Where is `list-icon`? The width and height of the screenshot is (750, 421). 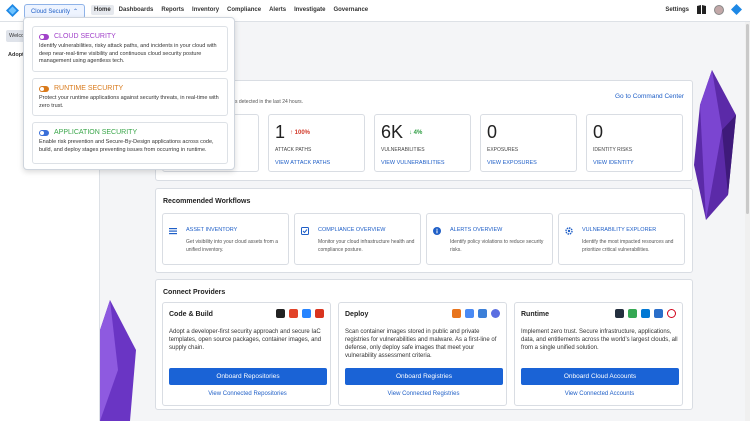 list-icon is located at coordinates (173, 231).